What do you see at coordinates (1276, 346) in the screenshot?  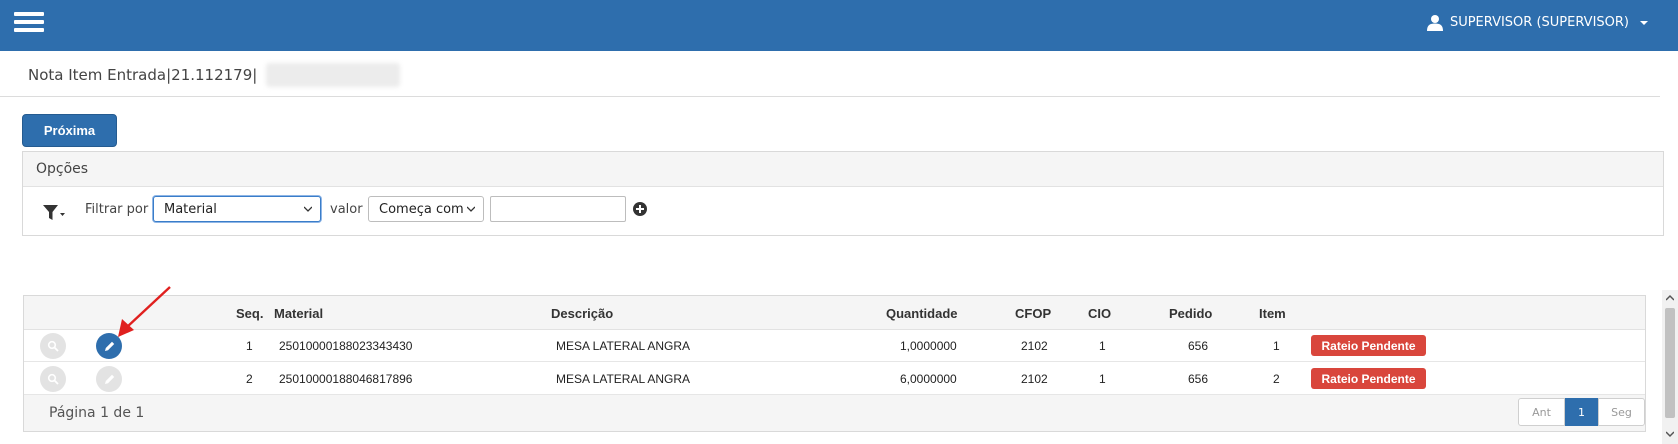 I see `cell-item: 1` at bounding box center [1276, 346].